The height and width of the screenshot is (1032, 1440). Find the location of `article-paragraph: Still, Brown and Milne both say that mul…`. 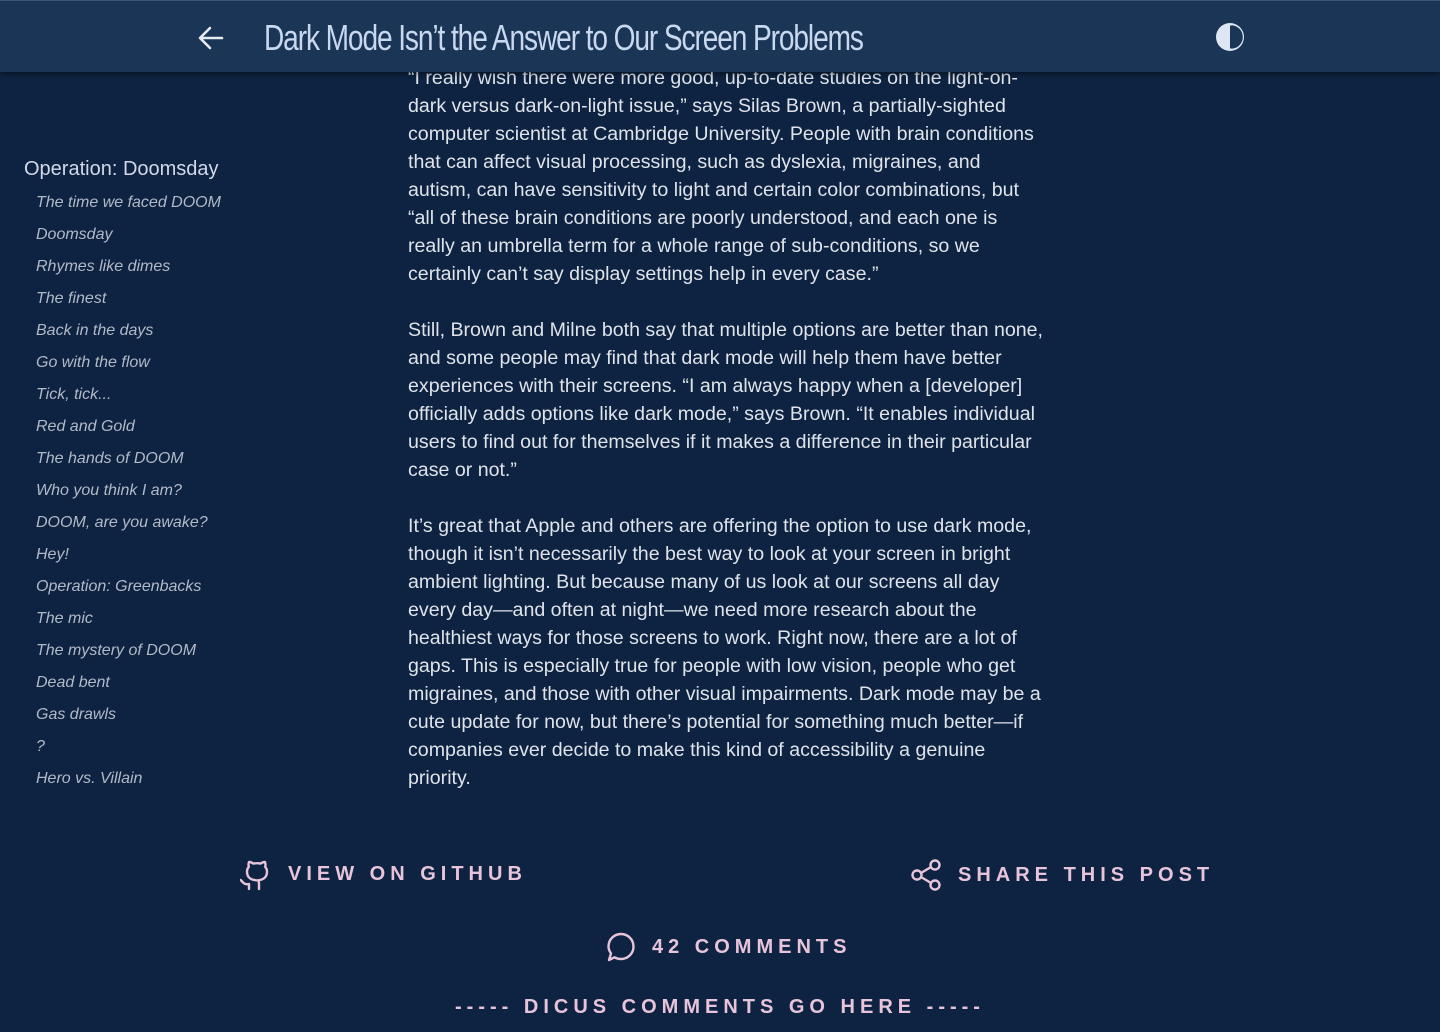

article-paragraph: Still, Brown and Milne both say that mul… is located at coordinates (725, 400).